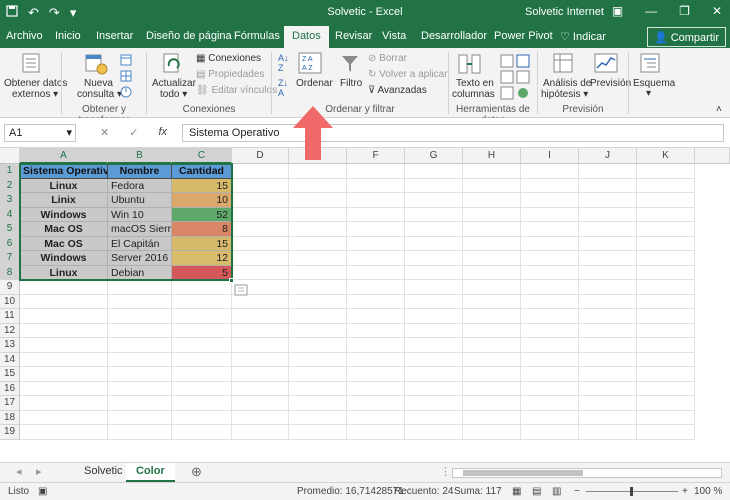 Image resolution: width=730 pixels, height=500 pixels. Describe the element at coordinates (140, 229) in the screenshot. I see `name-cell: macOS Sierra` at that location.